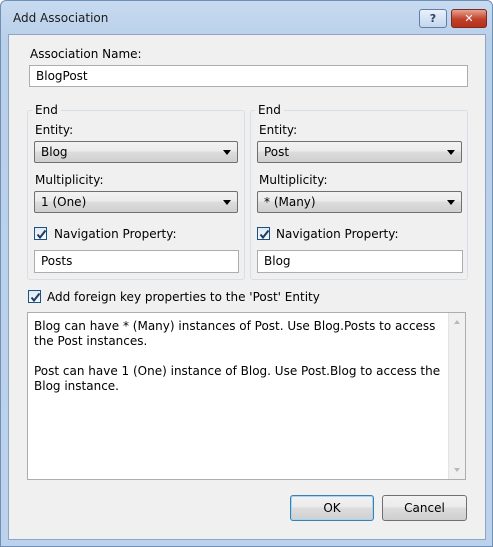 The image size is (493, 547). What do you see at coordinates (293, 180) in the screenshot?
I see `multiplicity-label-right: Multiplicity:` at bounding box center [293, 180].